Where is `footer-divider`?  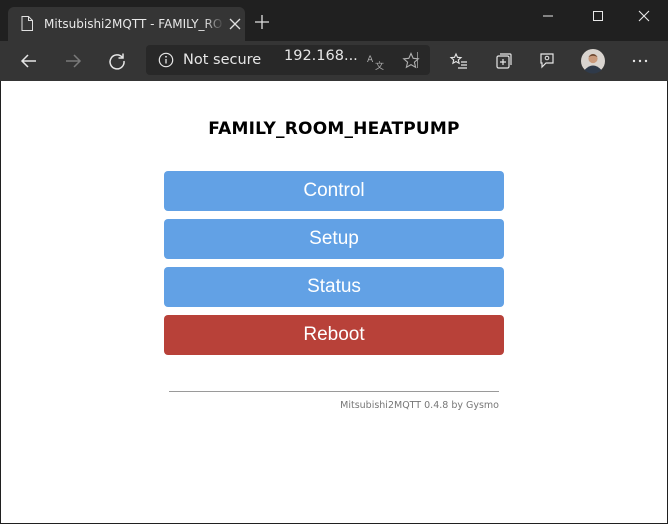 footer-divider is located at coordinates (334, 391).